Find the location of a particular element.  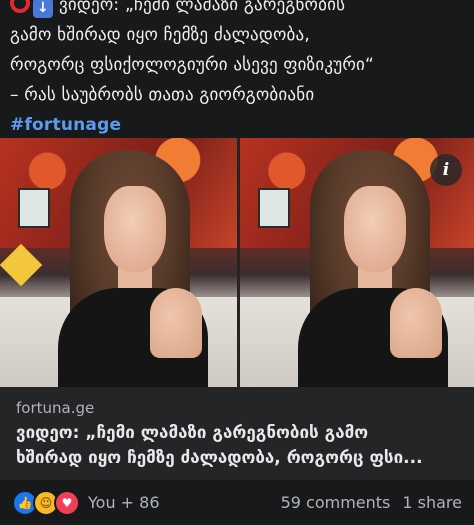

star-decoration is located at coordinates (21, 265).